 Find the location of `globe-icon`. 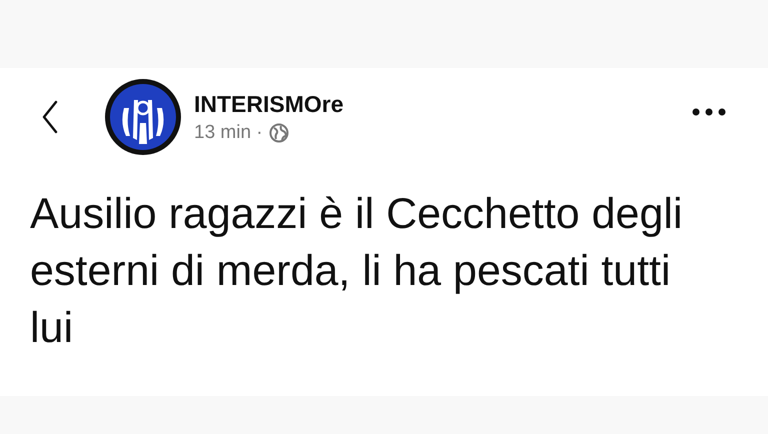

globe-icon is located at coordinates (278, 132).